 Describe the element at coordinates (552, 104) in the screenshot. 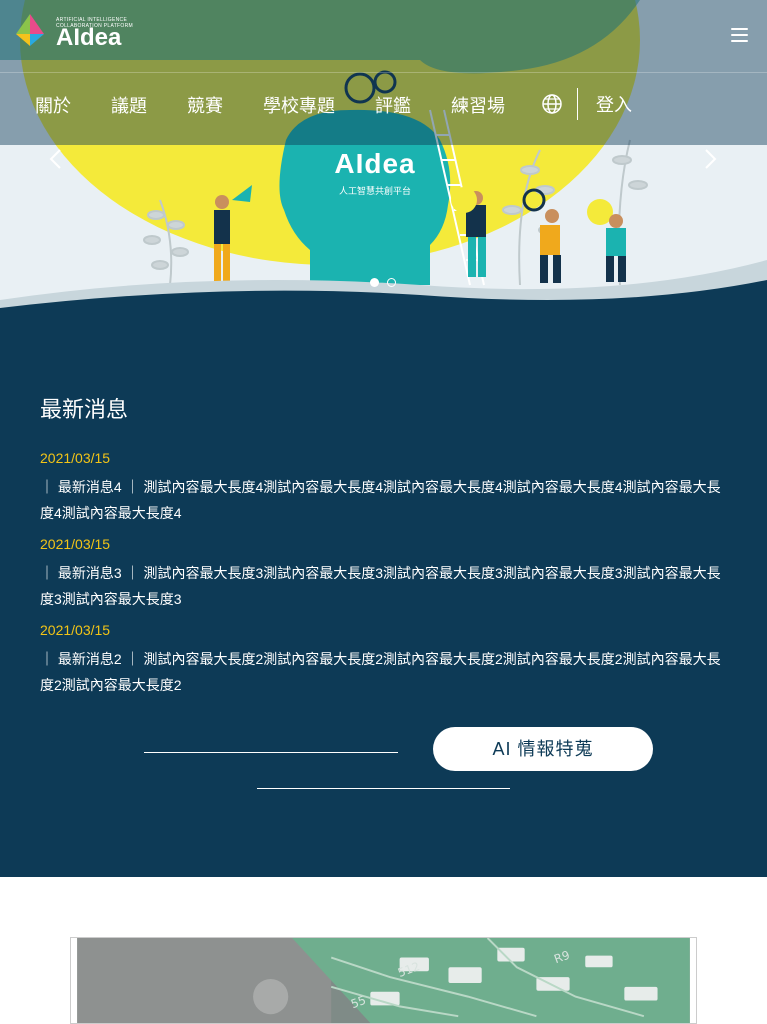

I see `globe-icon` at that location.